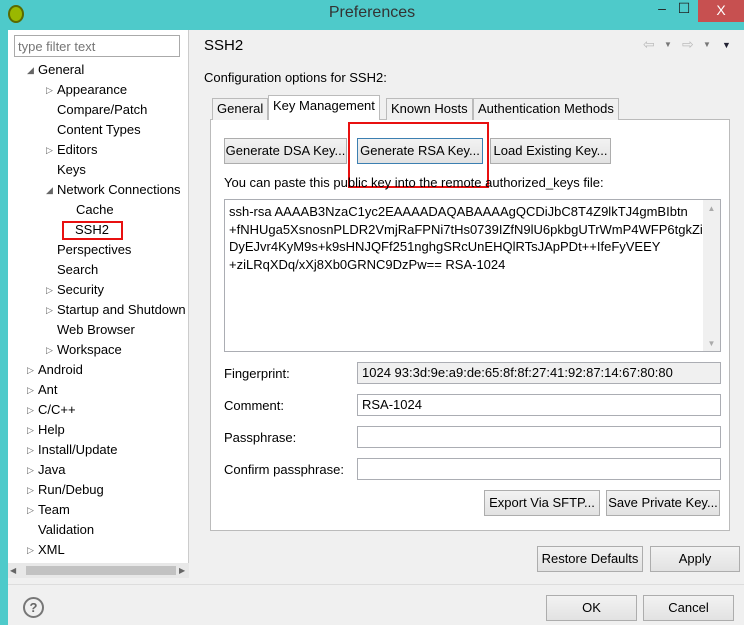 Image resolution: width=744 pixels, height=625 pixels. Describe the element at coordinates (61, 70) in the screenshot. I see `tree-item: General` at that location.